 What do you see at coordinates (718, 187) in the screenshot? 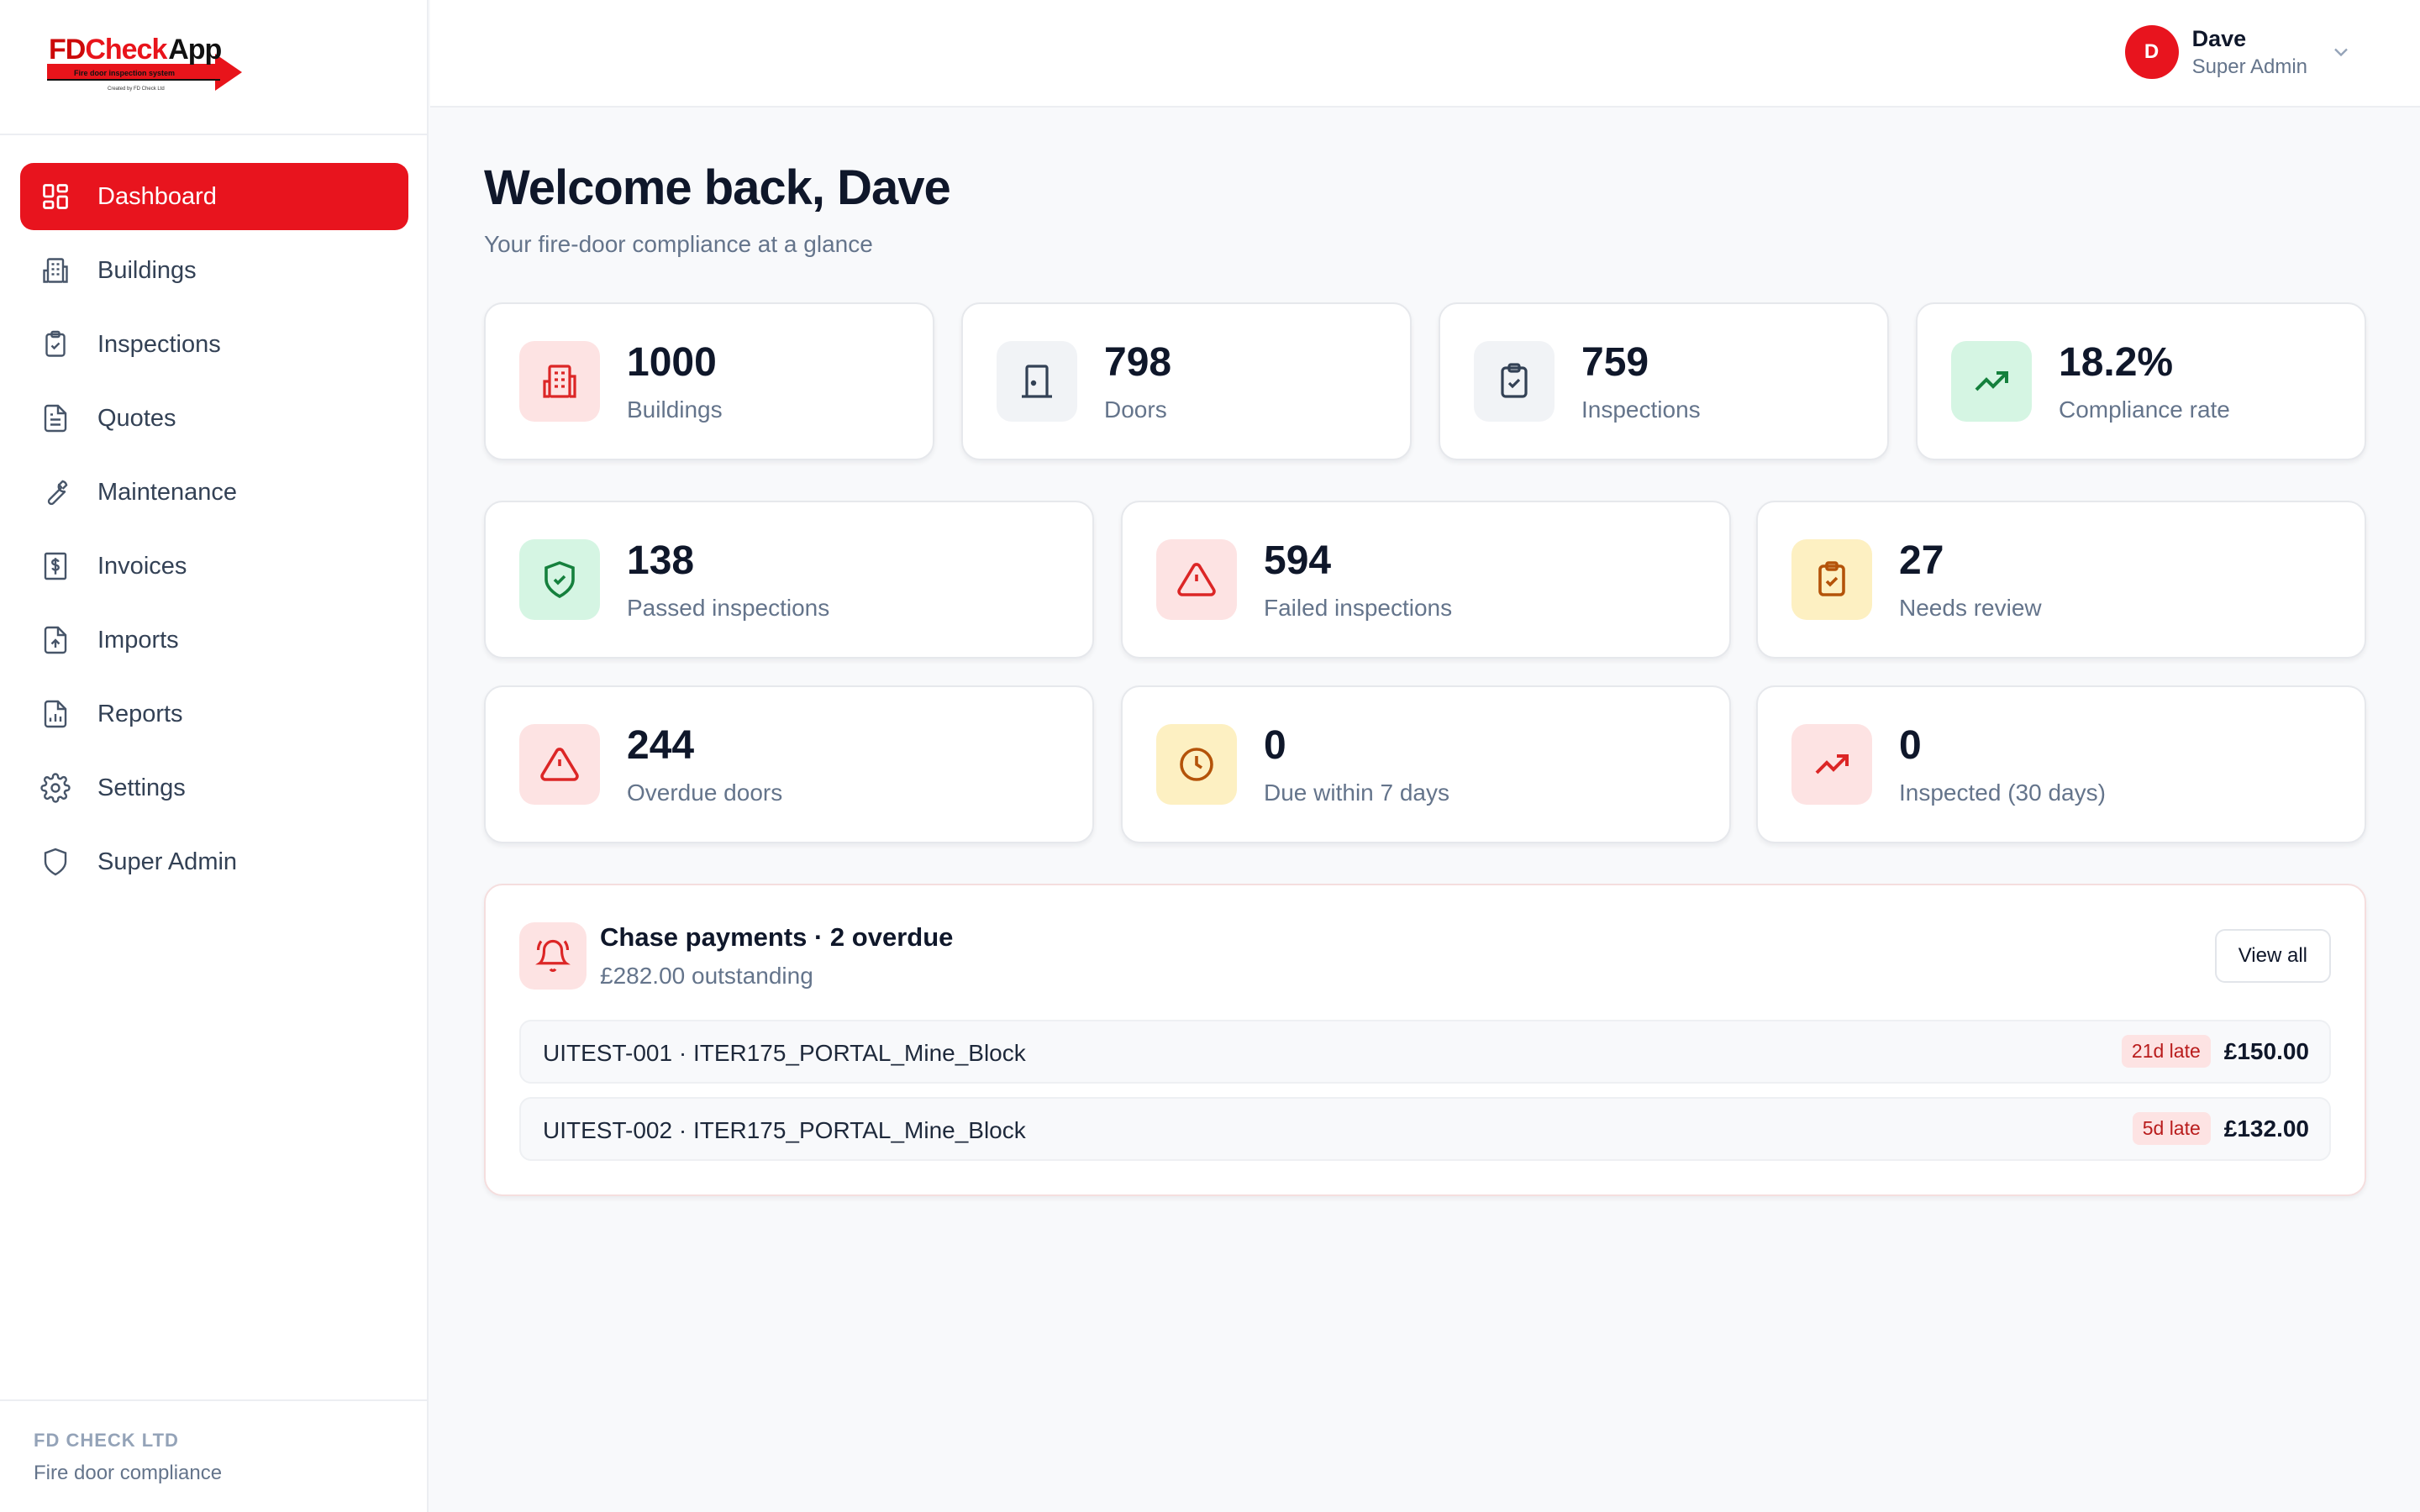
I see `page-title: Welcome back, Dave` at bounding box center [718, 187].